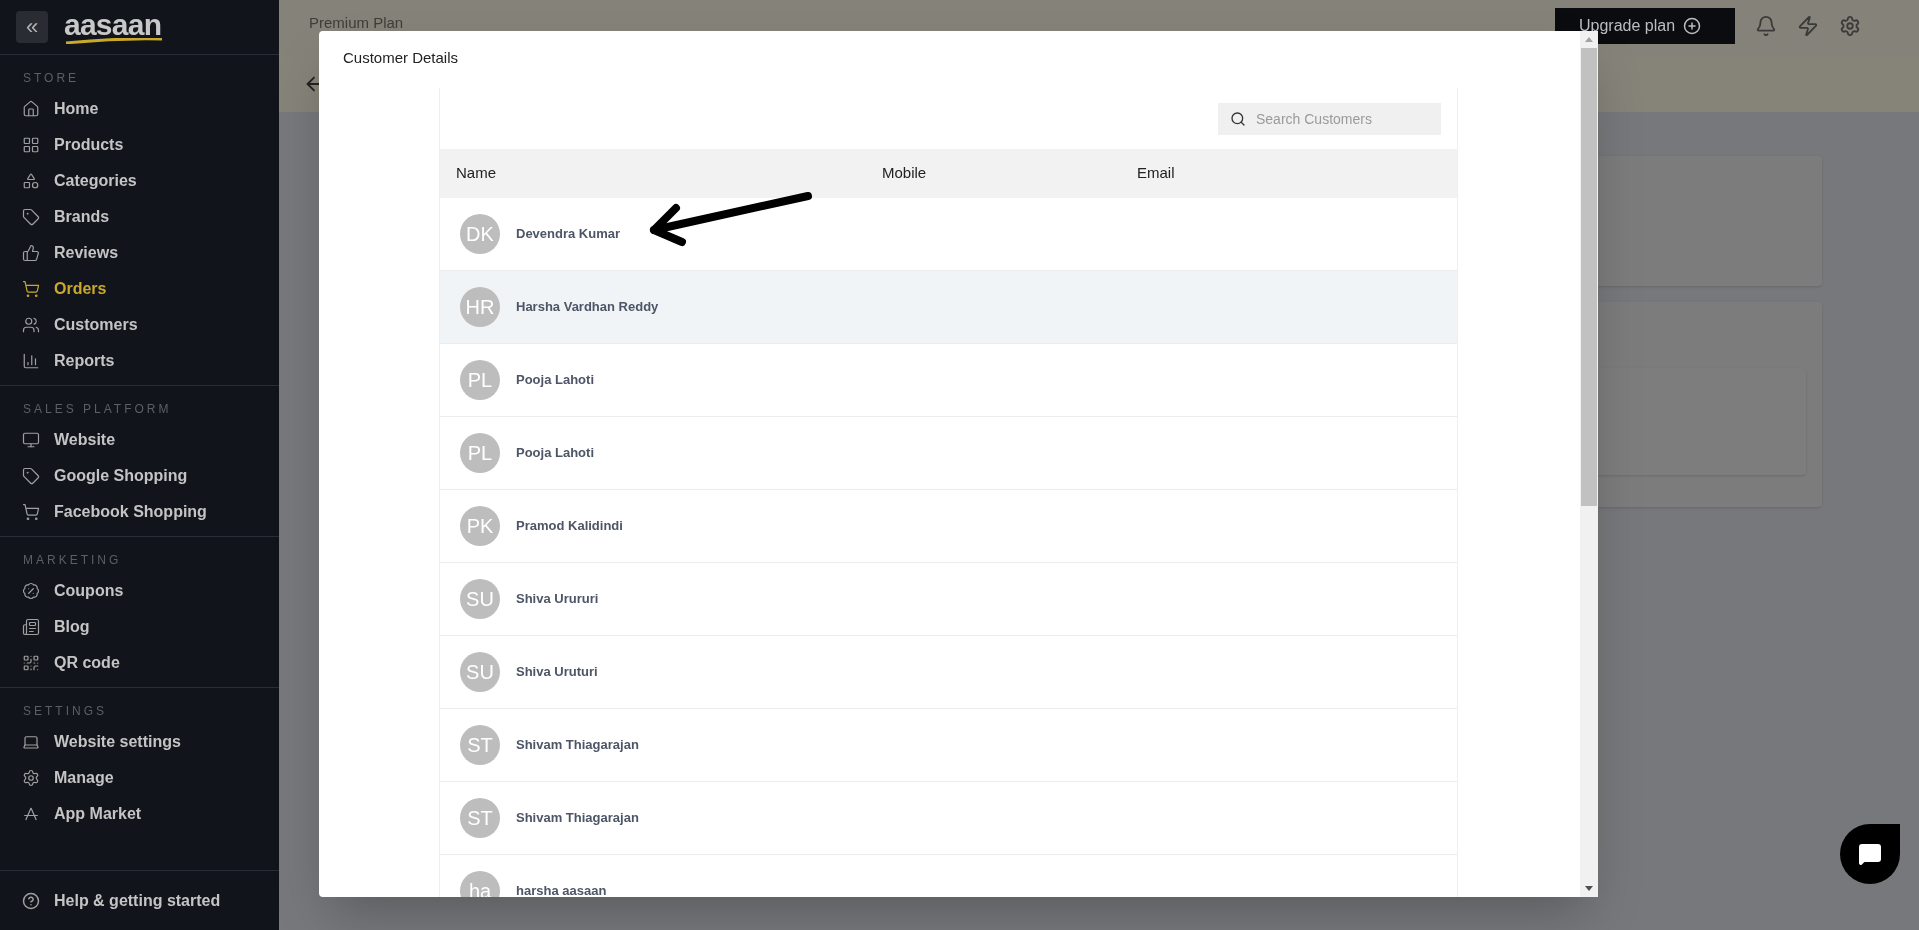 This screenshot has height=930, width=1919. I want to click on customer-name: Devendra Kumar, so click(568, 234).